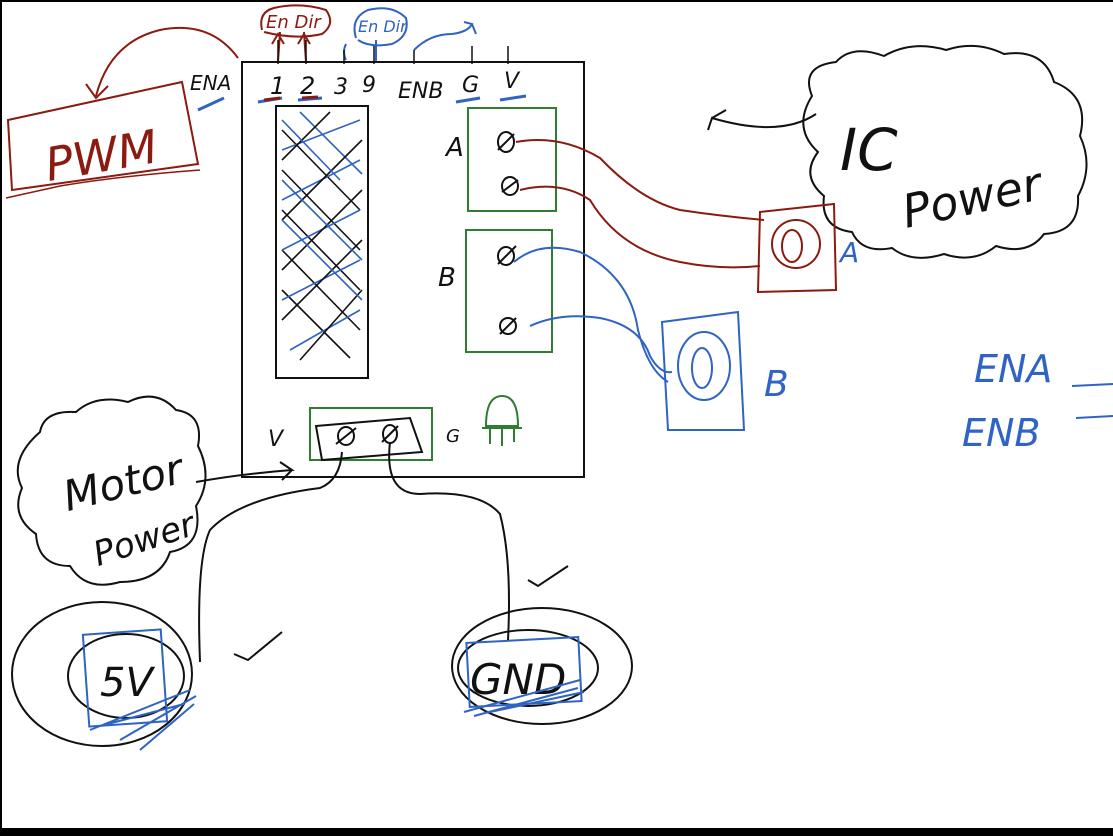  What do you see at coordinates (512, 81) in the screenshot?
I see `vcc-pin-label: V` at bounding box center [512, 81].